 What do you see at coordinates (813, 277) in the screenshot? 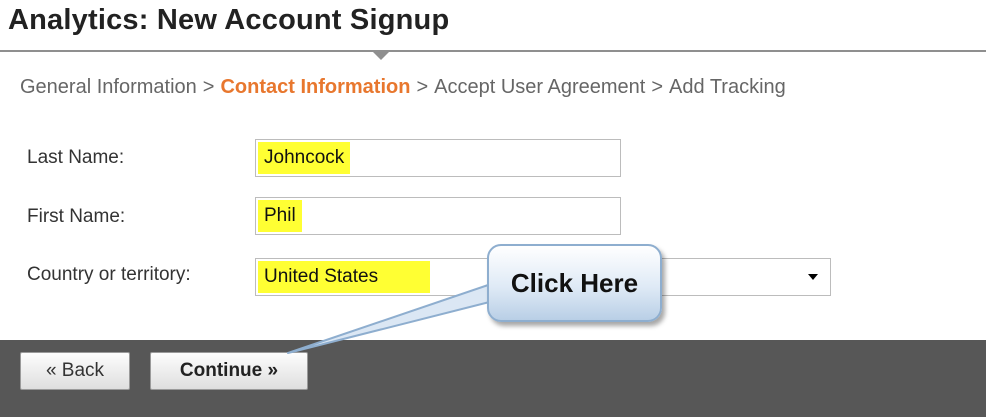
I see `chevron-down-icon` at bounding box center [813, 277].